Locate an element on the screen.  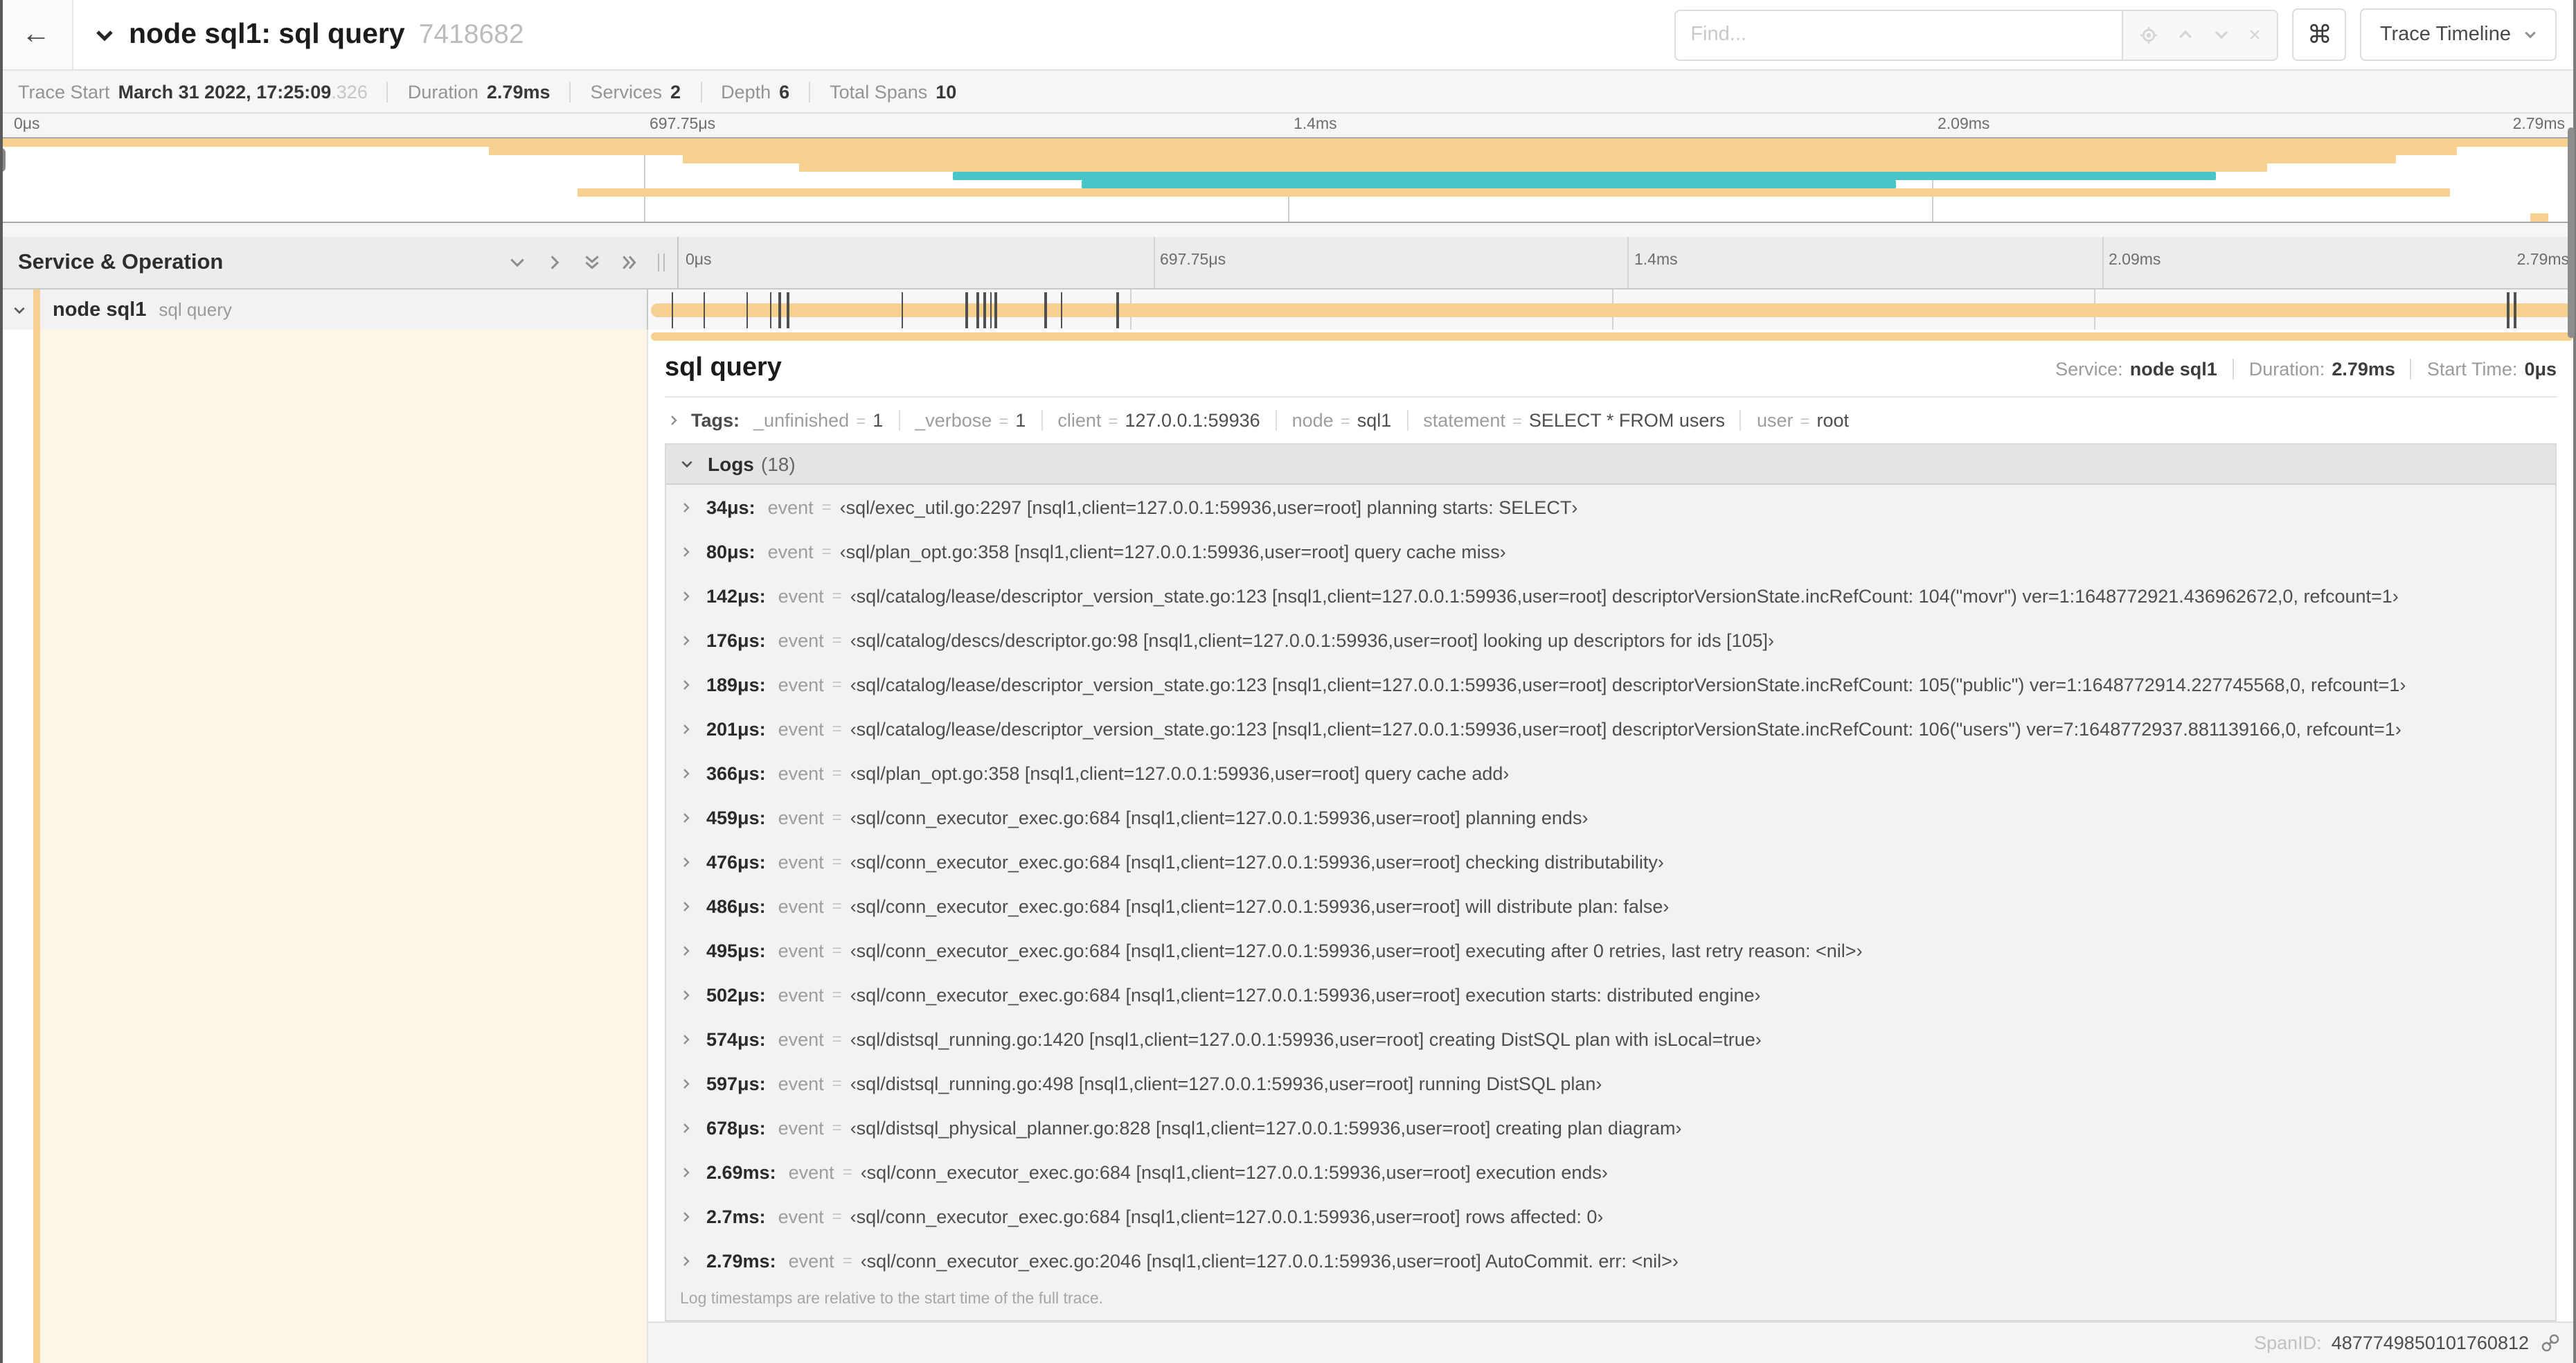
view-selector-button: Trace Timeline is located at coordinates (2459, 34).